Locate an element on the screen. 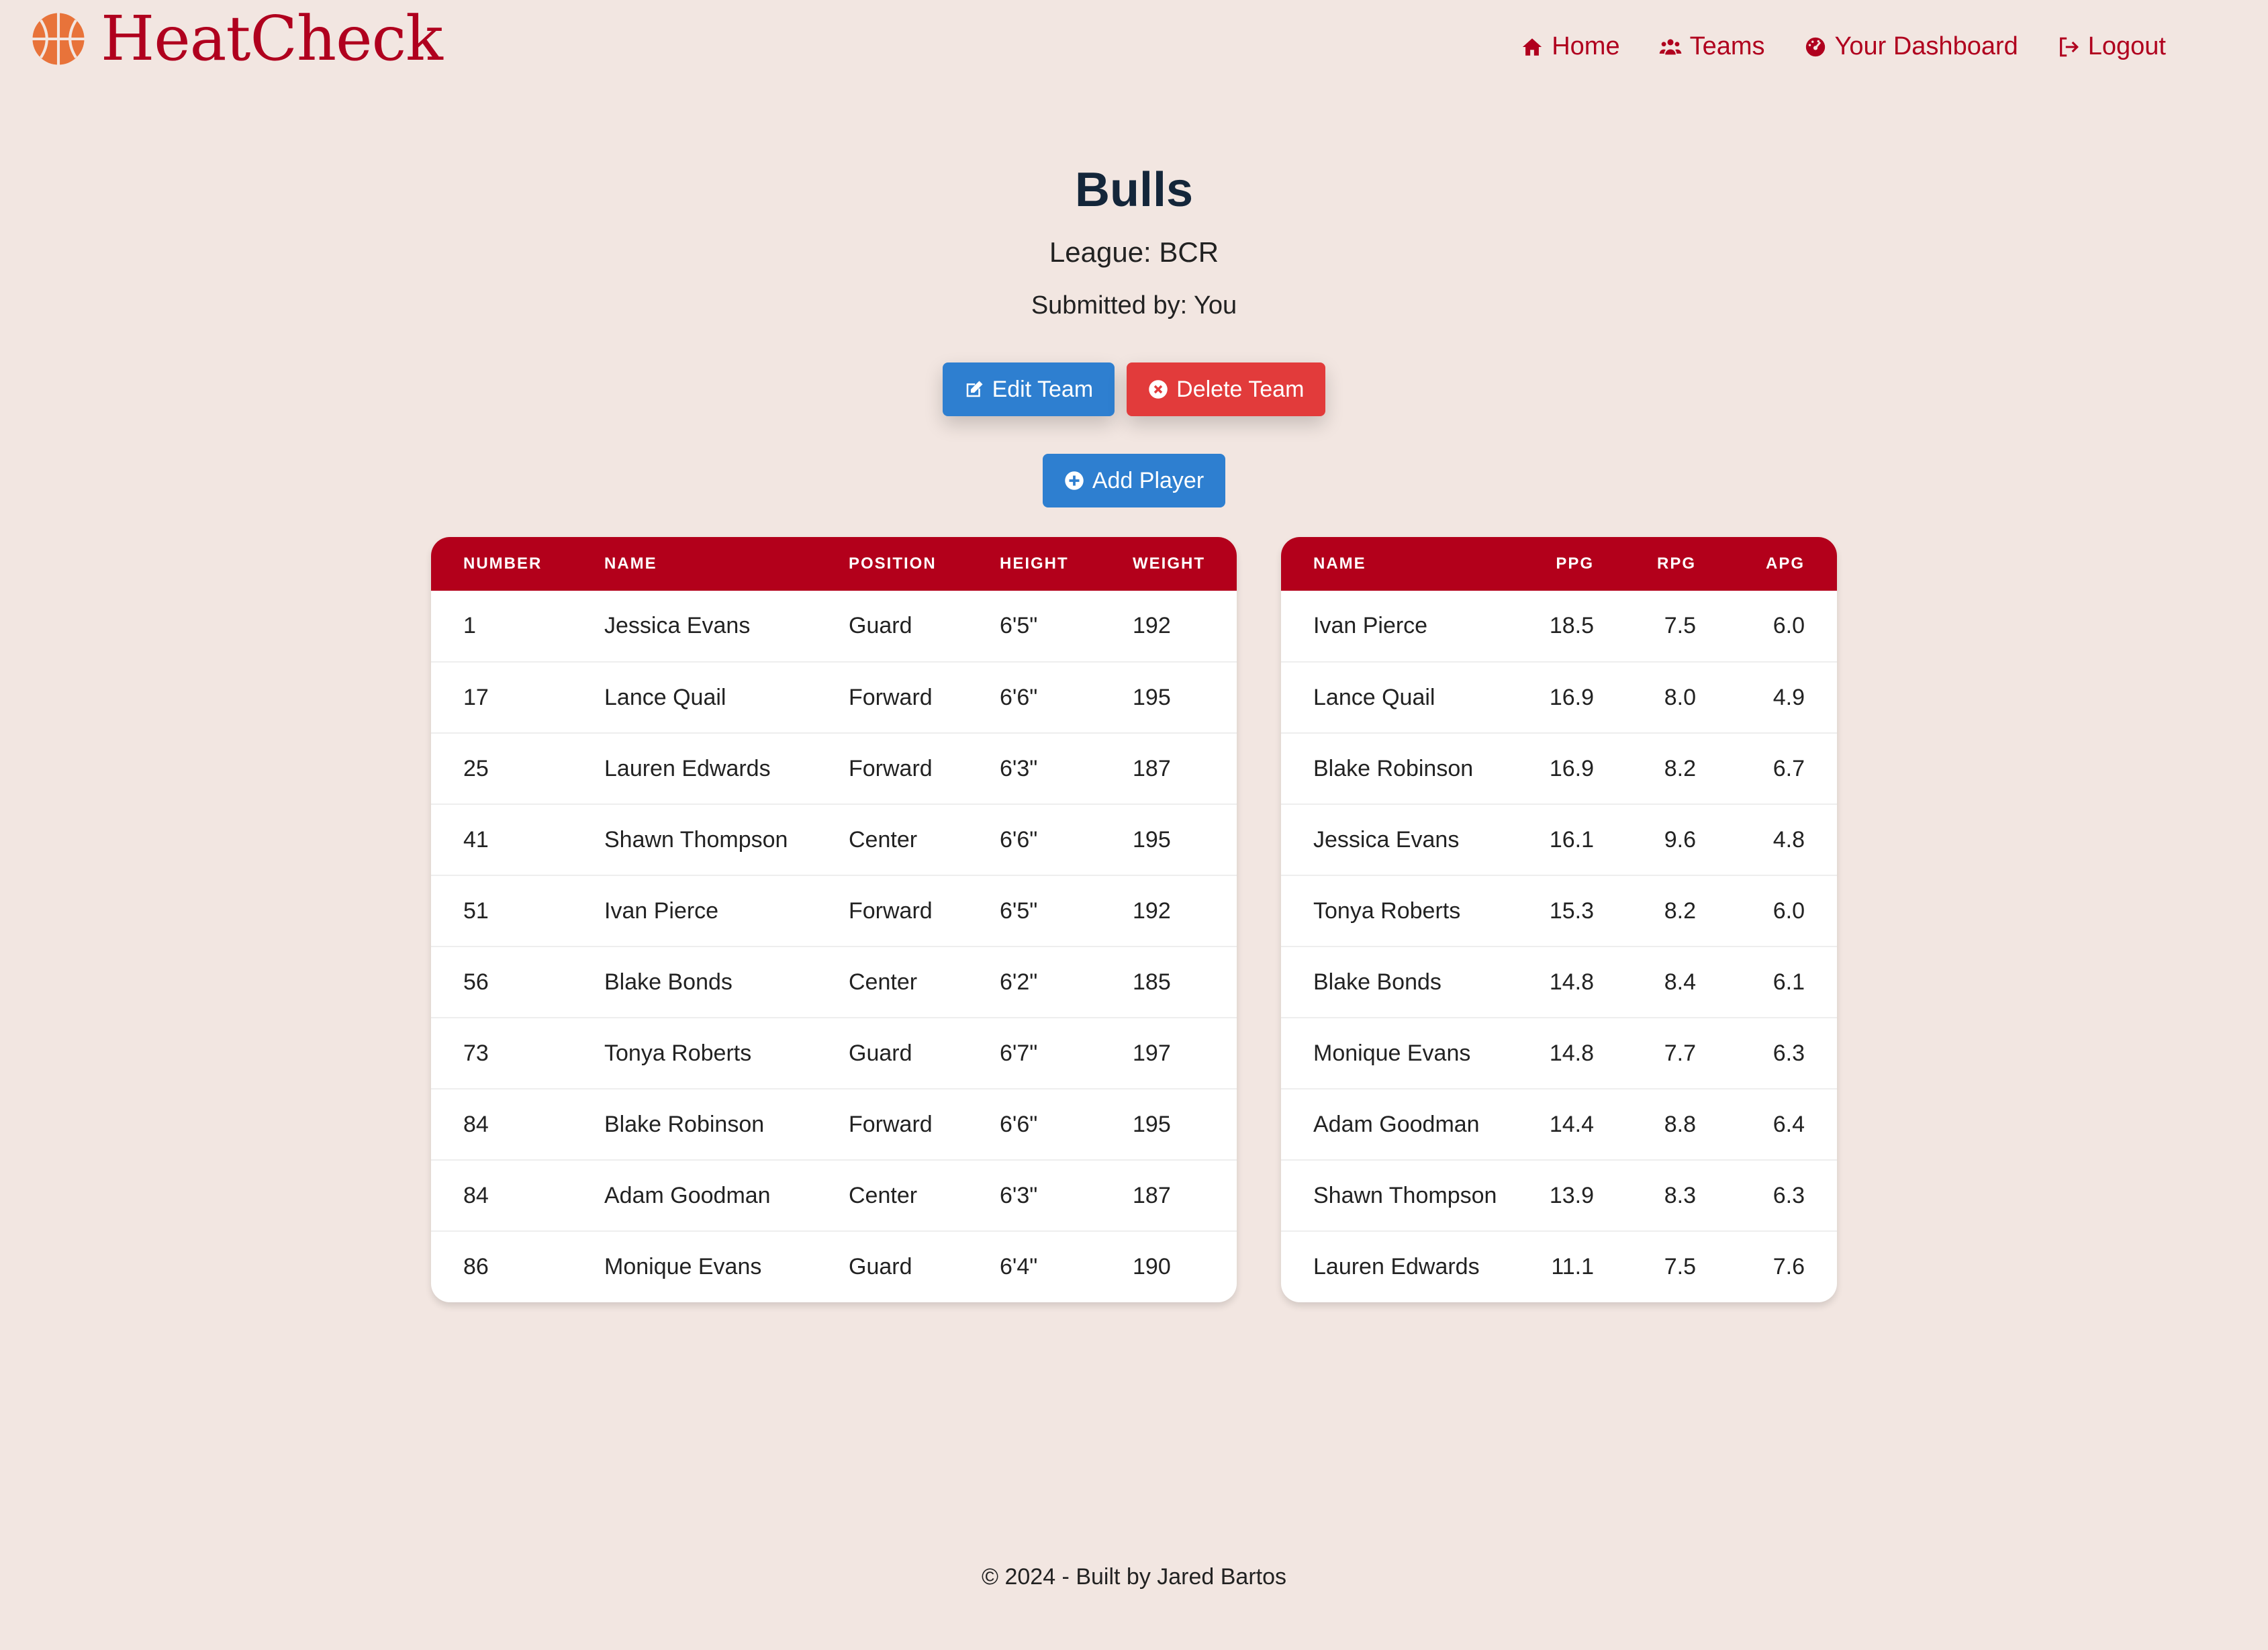 Image resolution: width=2268 pixels, height=1650 pixels. team-submitted-by: Submitted by: You is located at coordinates (1134, 306).